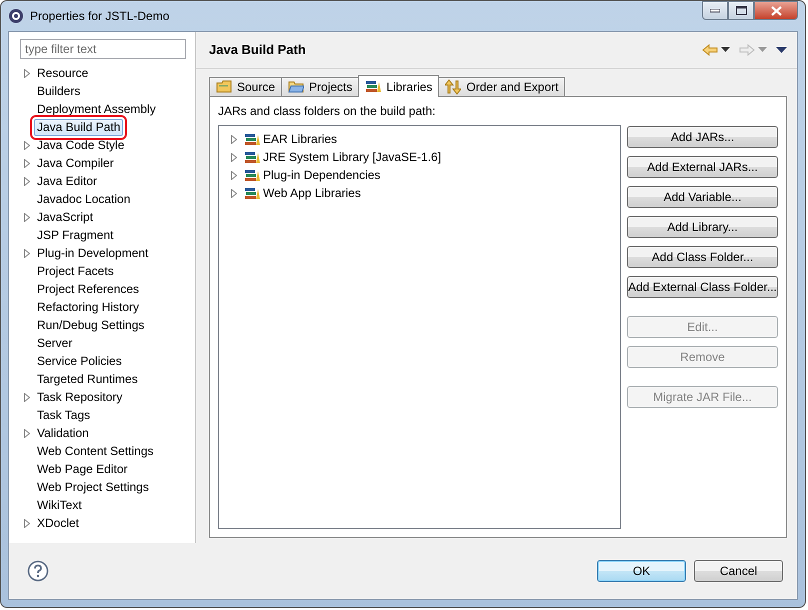  I want to click on page-title: Java Build Path, so click(257, 50).